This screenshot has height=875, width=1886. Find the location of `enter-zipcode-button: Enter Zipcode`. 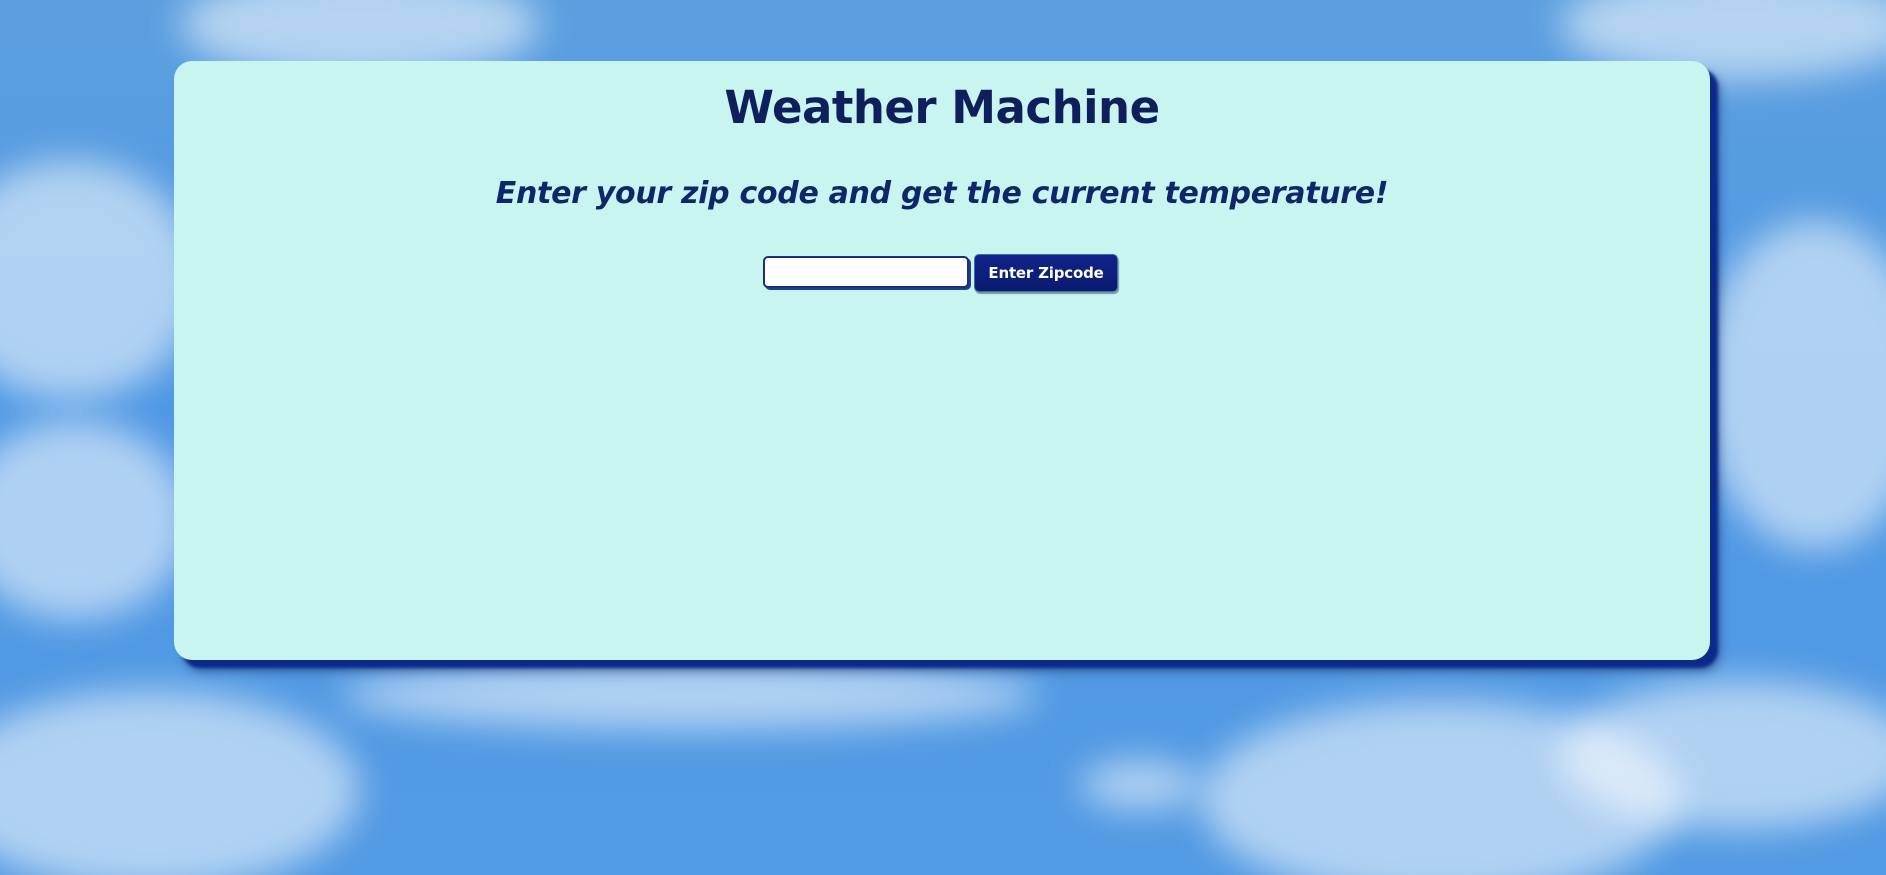

enter-zipcode-button: Enter Zipcode is located at coordinates (1046, 273).